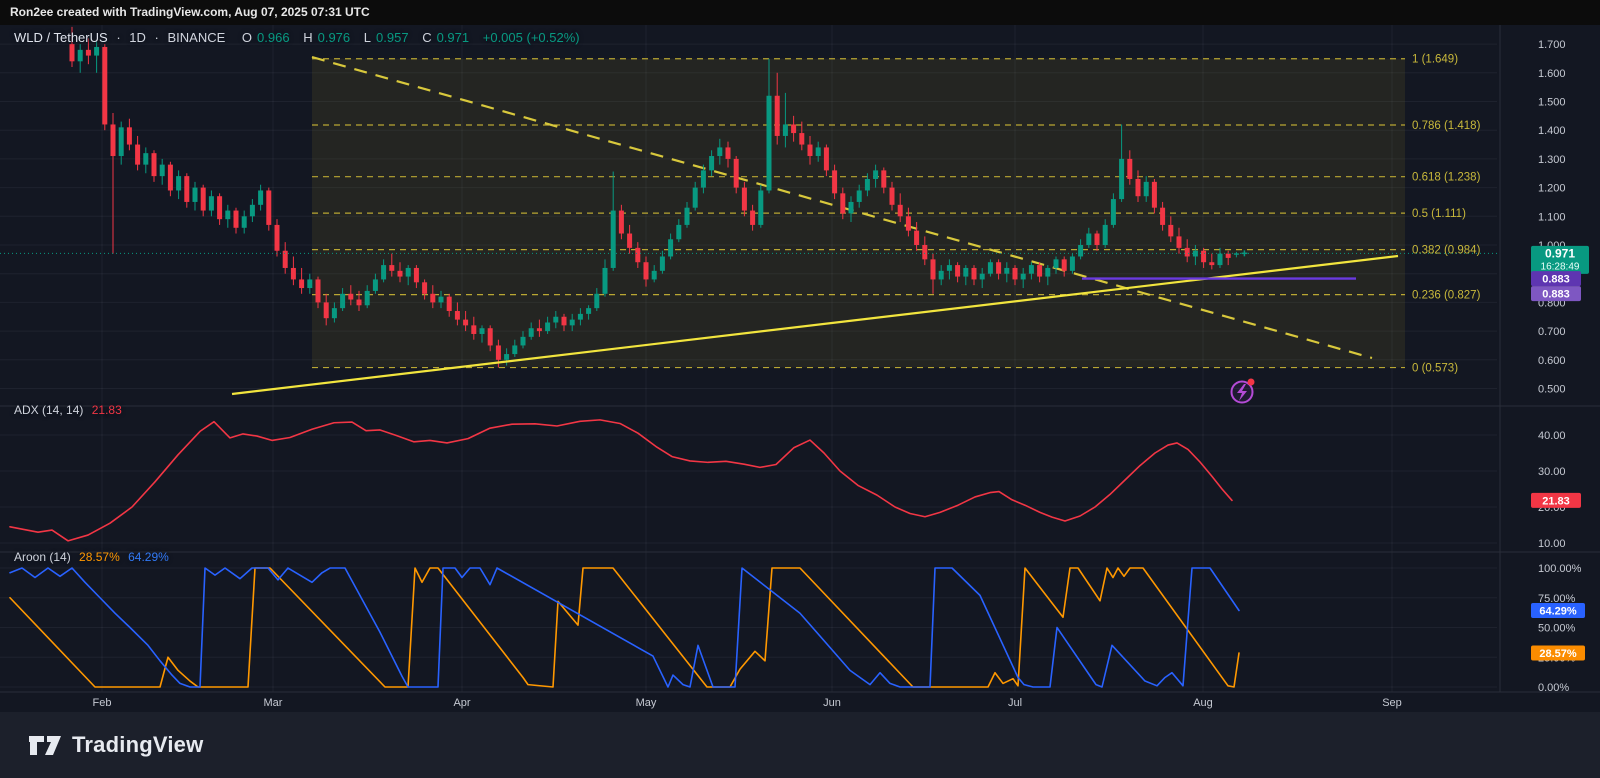  I want to click on adx-line, so click(621, 480).